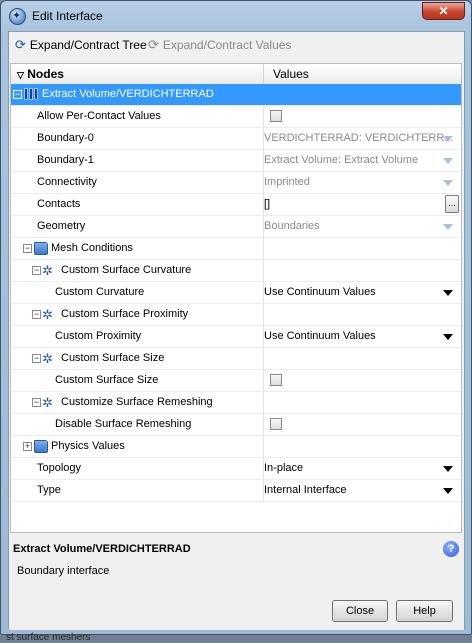  Describe the element at coordinates (65, 160) in the screenshot. I see `row-label: Boundary-1` at that location.